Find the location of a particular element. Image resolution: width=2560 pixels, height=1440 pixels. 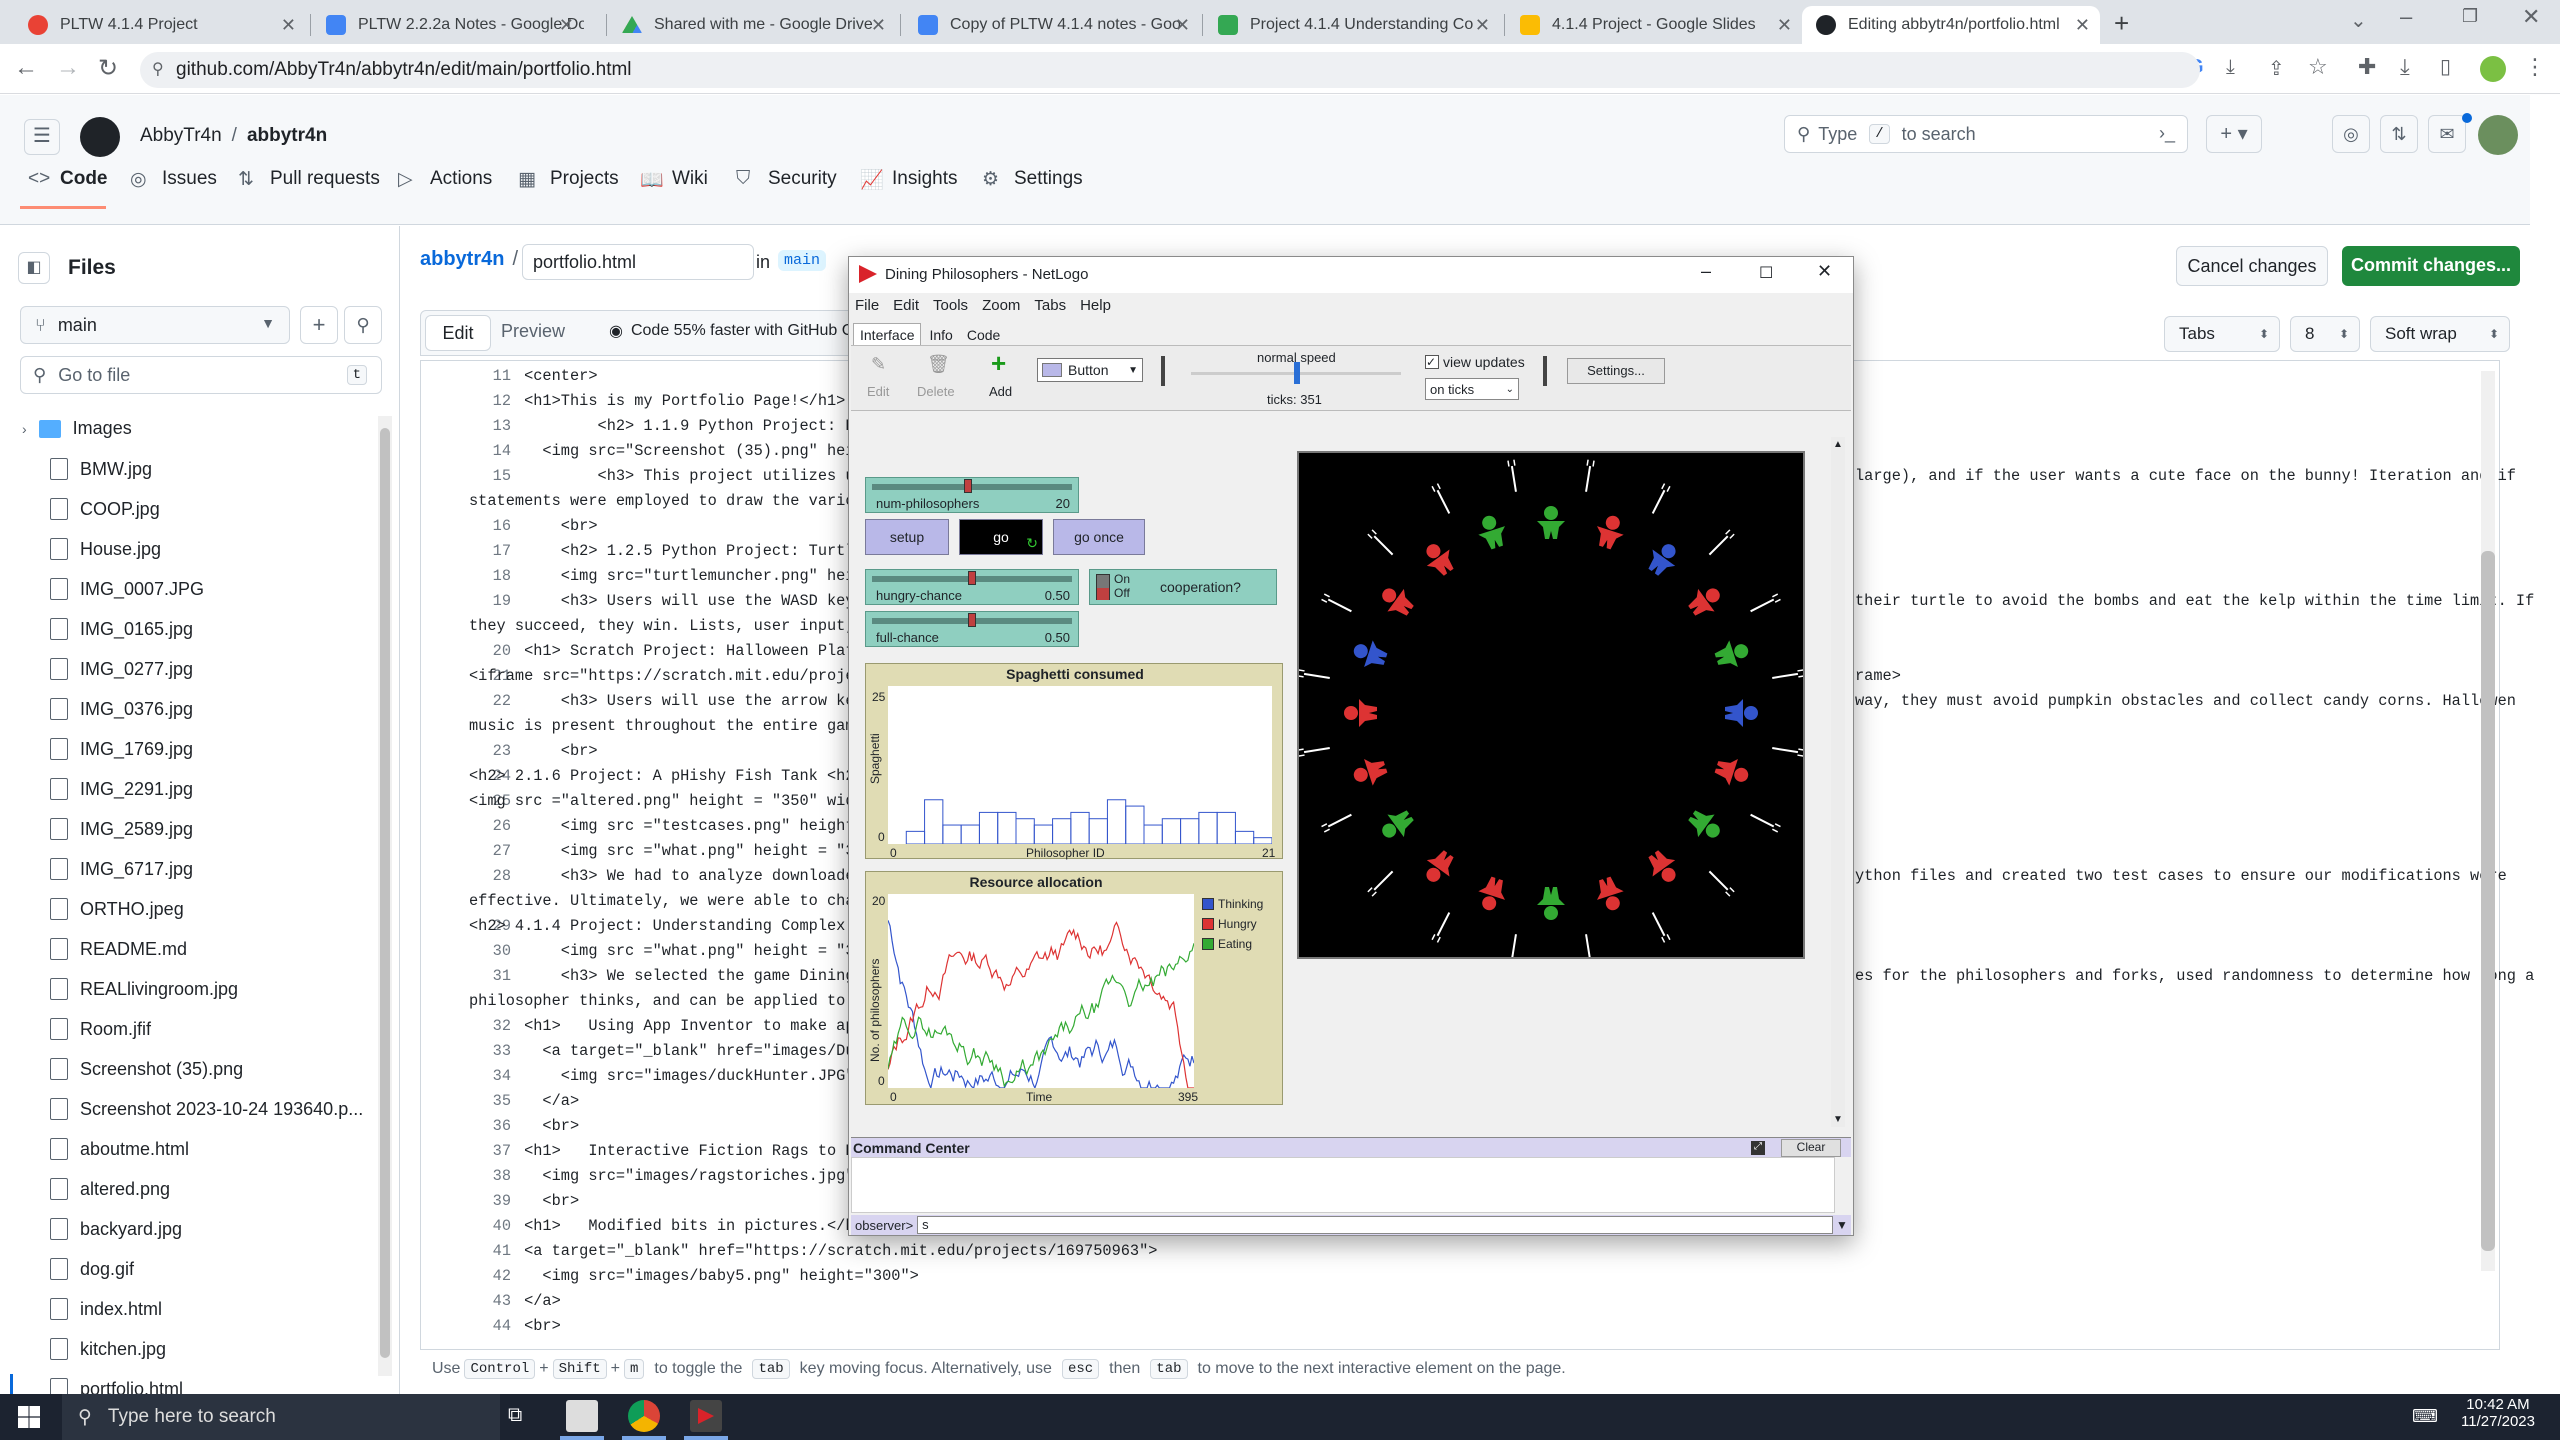

file-item: IMG_0376.jpg is located at coordinates (121, 709).